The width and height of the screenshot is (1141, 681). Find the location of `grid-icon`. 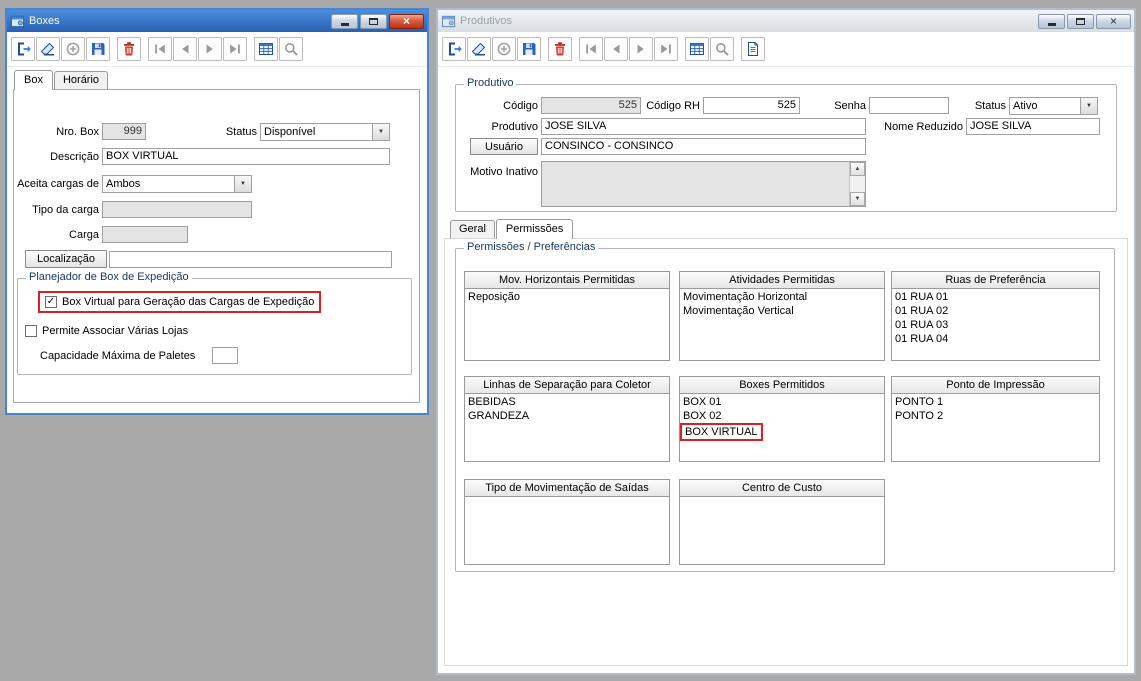

grid-icon is located at coordinates (697, 49).